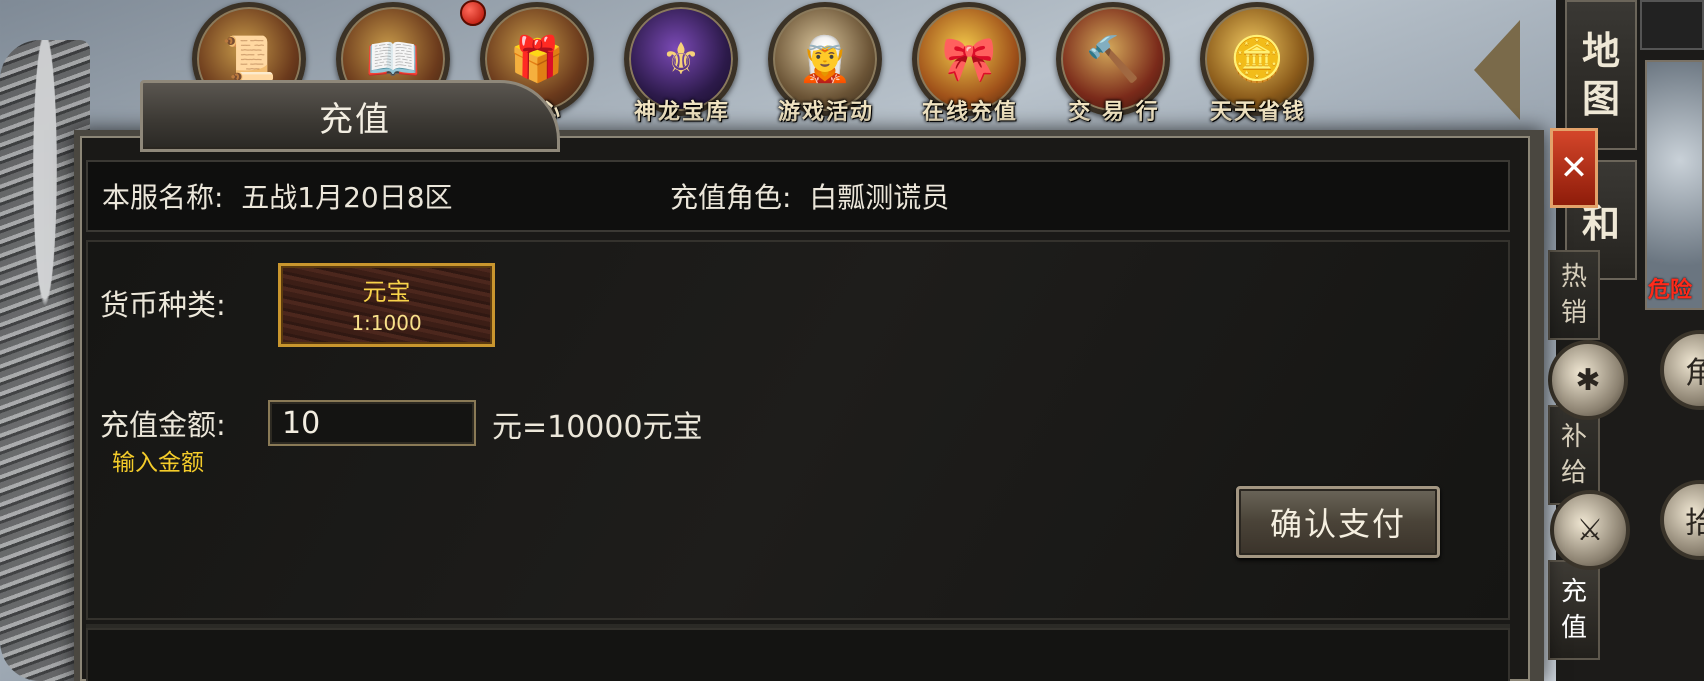  Describe the element at coordinates (1114, 112) in the screenshot. I see `top-menu-label: 交 易 行` at that location.